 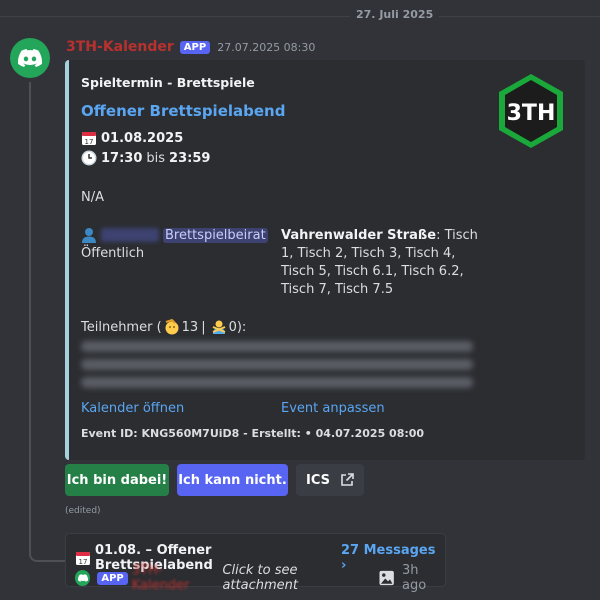 What do you see at coordinates (92, 197) in the screenshot?
I see `event-description: N/A` at bounding box center [92, 197].